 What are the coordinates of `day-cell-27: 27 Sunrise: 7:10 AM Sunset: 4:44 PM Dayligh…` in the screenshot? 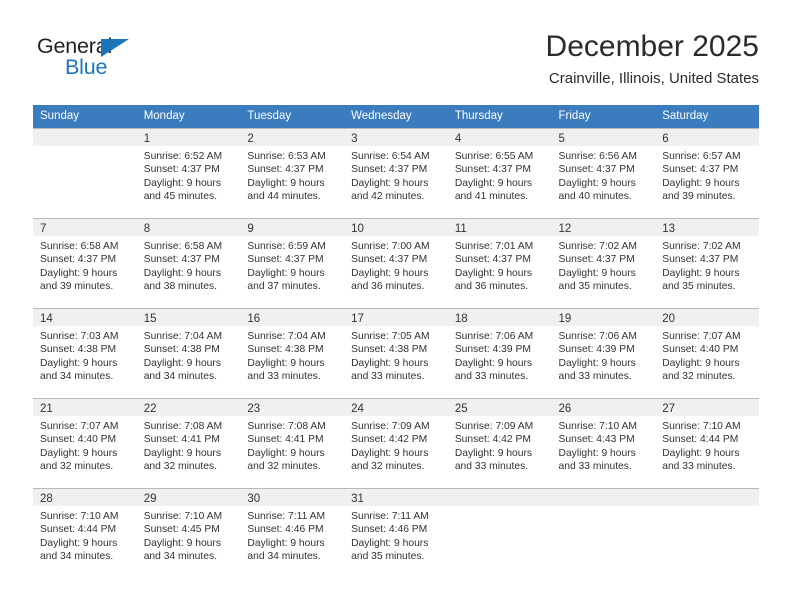 It's located at (707, 443).